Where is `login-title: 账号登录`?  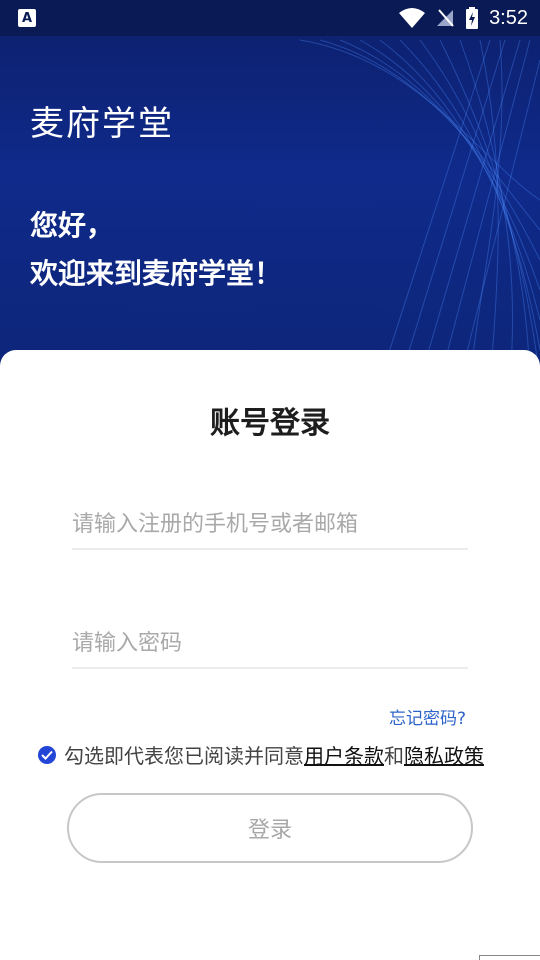
login-title: 账号登录 is located at coordinates (270, 423).